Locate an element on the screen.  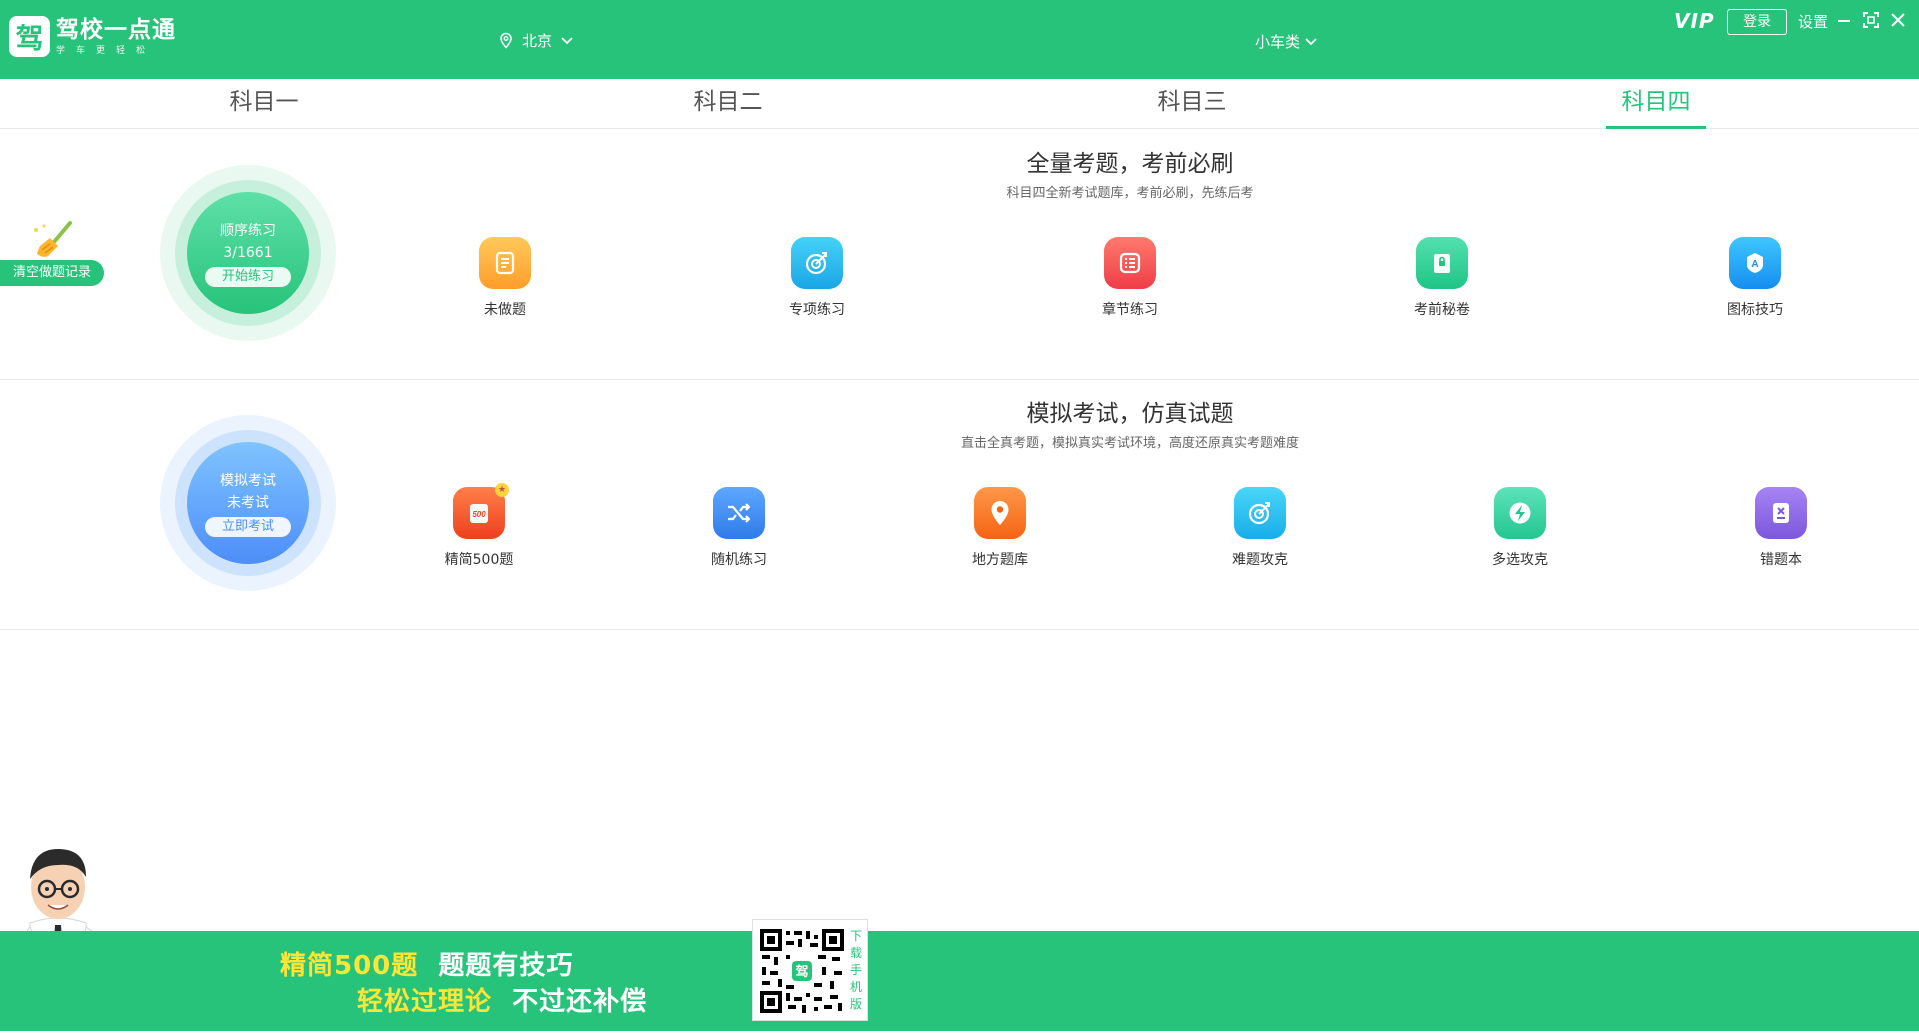
qr-code-icon: 驾 is located at coordinates (802, 971).